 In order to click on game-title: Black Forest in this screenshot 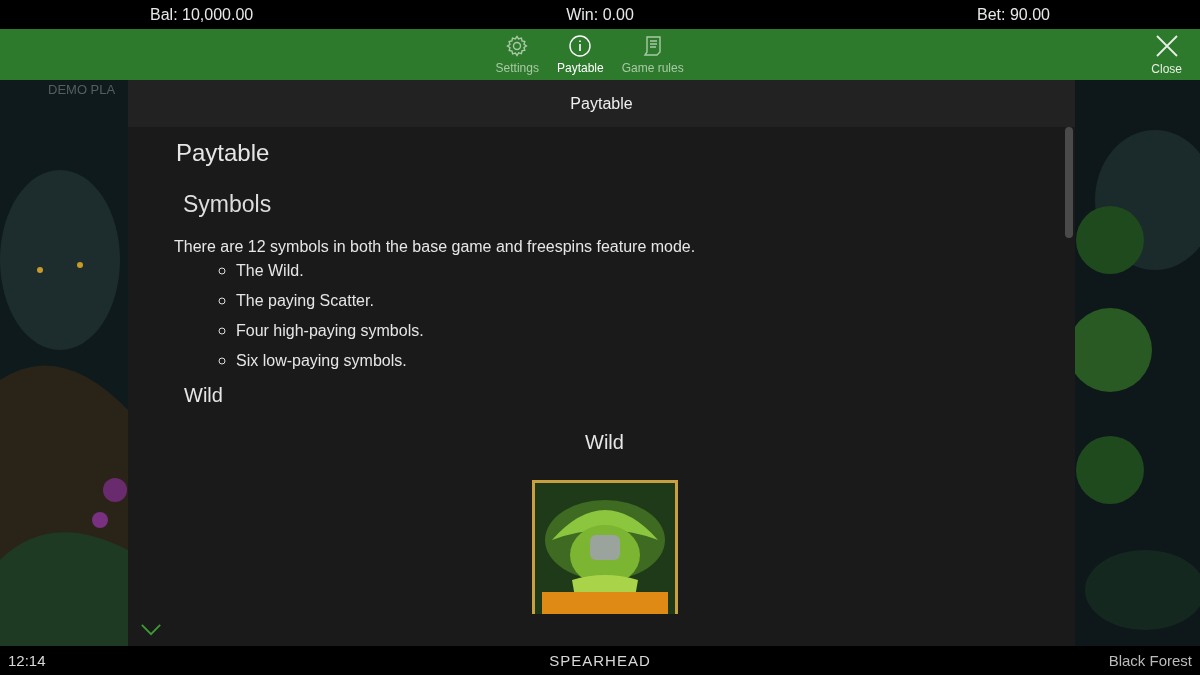, I will do `click(1150, 660)`.